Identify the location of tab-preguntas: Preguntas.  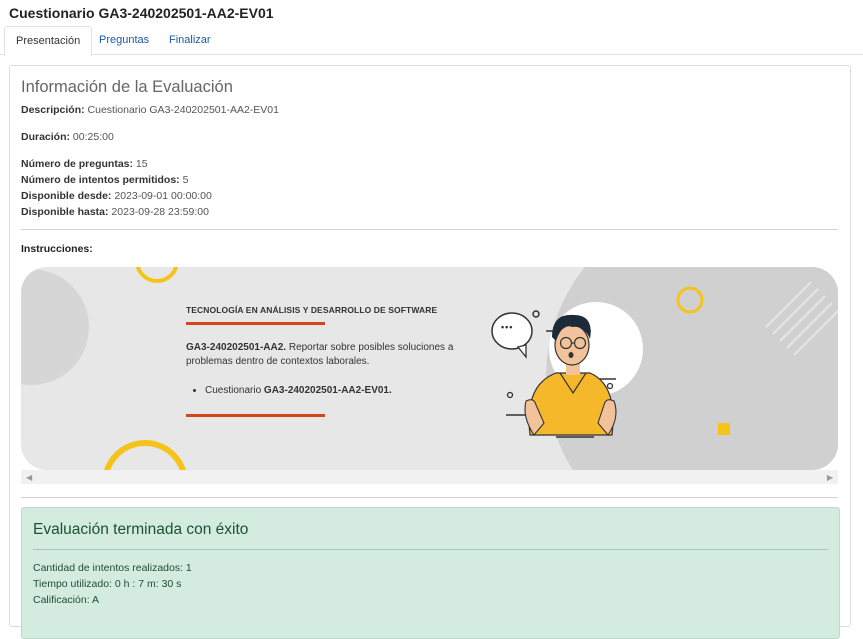
(124, 39).